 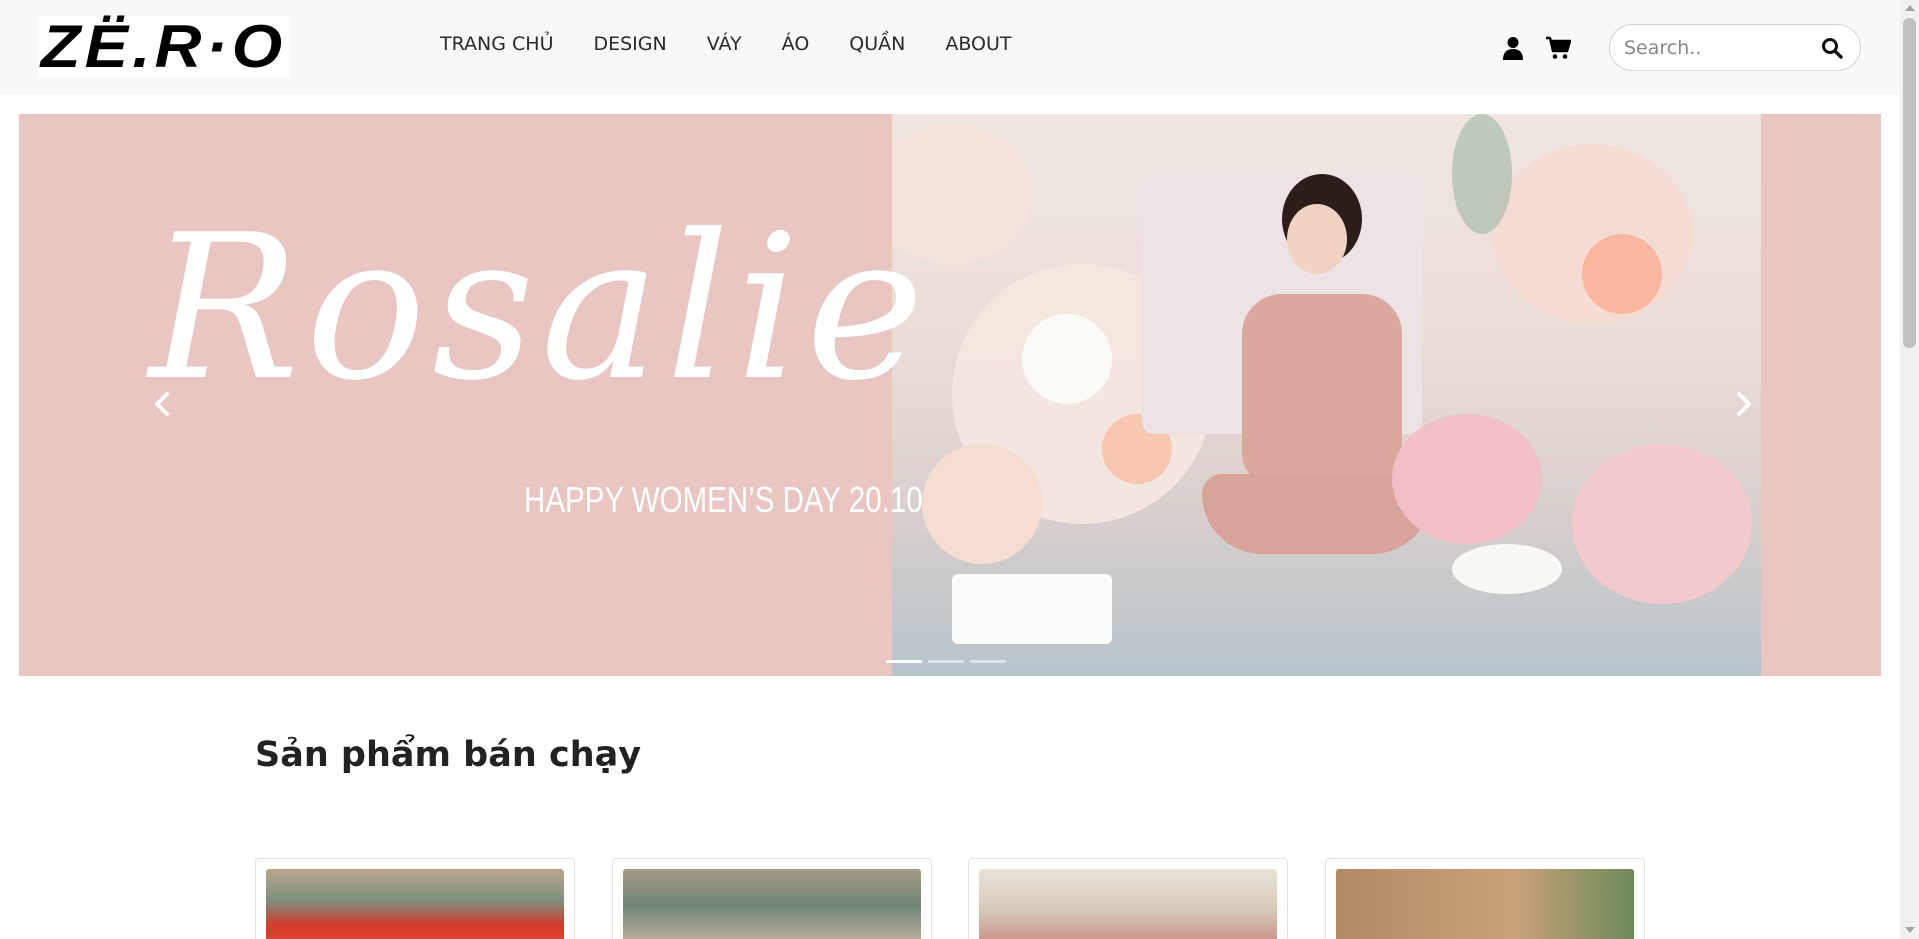 What do you see at coordinates (978, 44) in the screenshot?
I see `nav-item-about: ABOUT` at bounding box center [978, 44].